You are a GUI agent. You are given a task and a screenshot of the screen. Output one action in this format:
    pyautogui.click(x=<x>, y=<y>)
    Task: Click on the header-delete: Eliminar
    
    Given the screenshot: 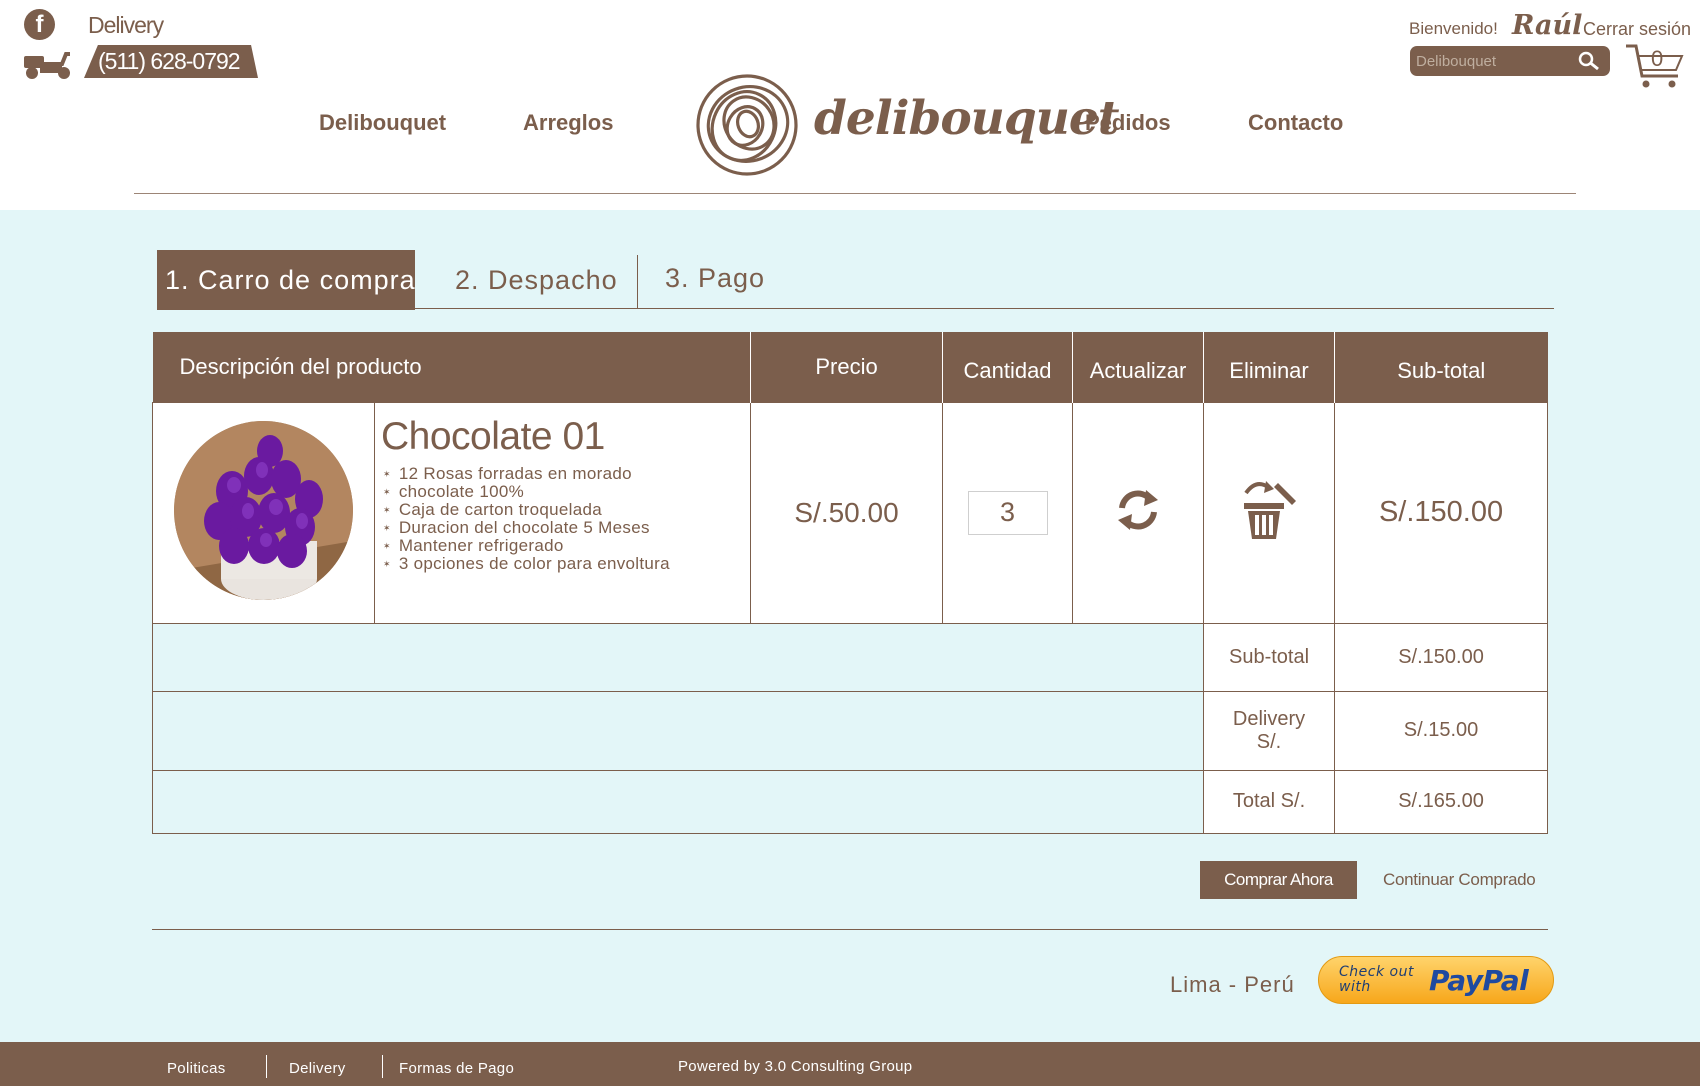 What is the action you would take?
    pyautogui.click(x=1269, y=367)
    